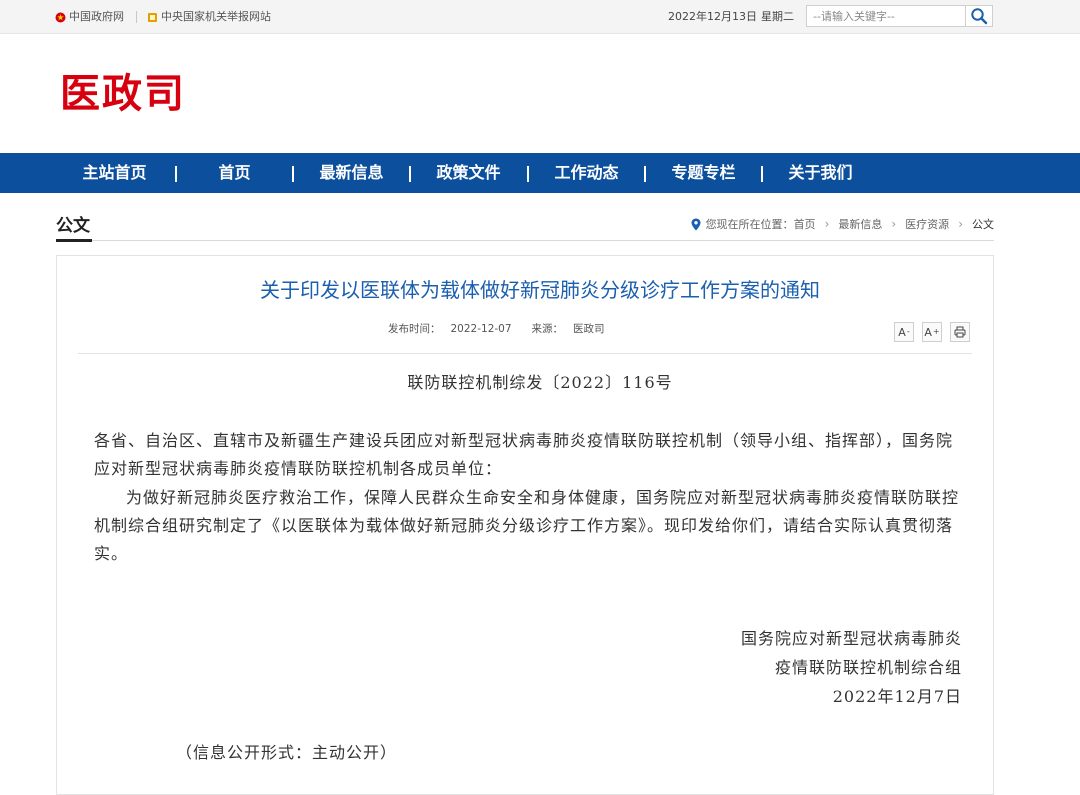 This screenshot has height=795, width=1080. Describe the element at coordinates (805, 224) in the screenshot. I see `breadcrumb-home: 首页` at that location.